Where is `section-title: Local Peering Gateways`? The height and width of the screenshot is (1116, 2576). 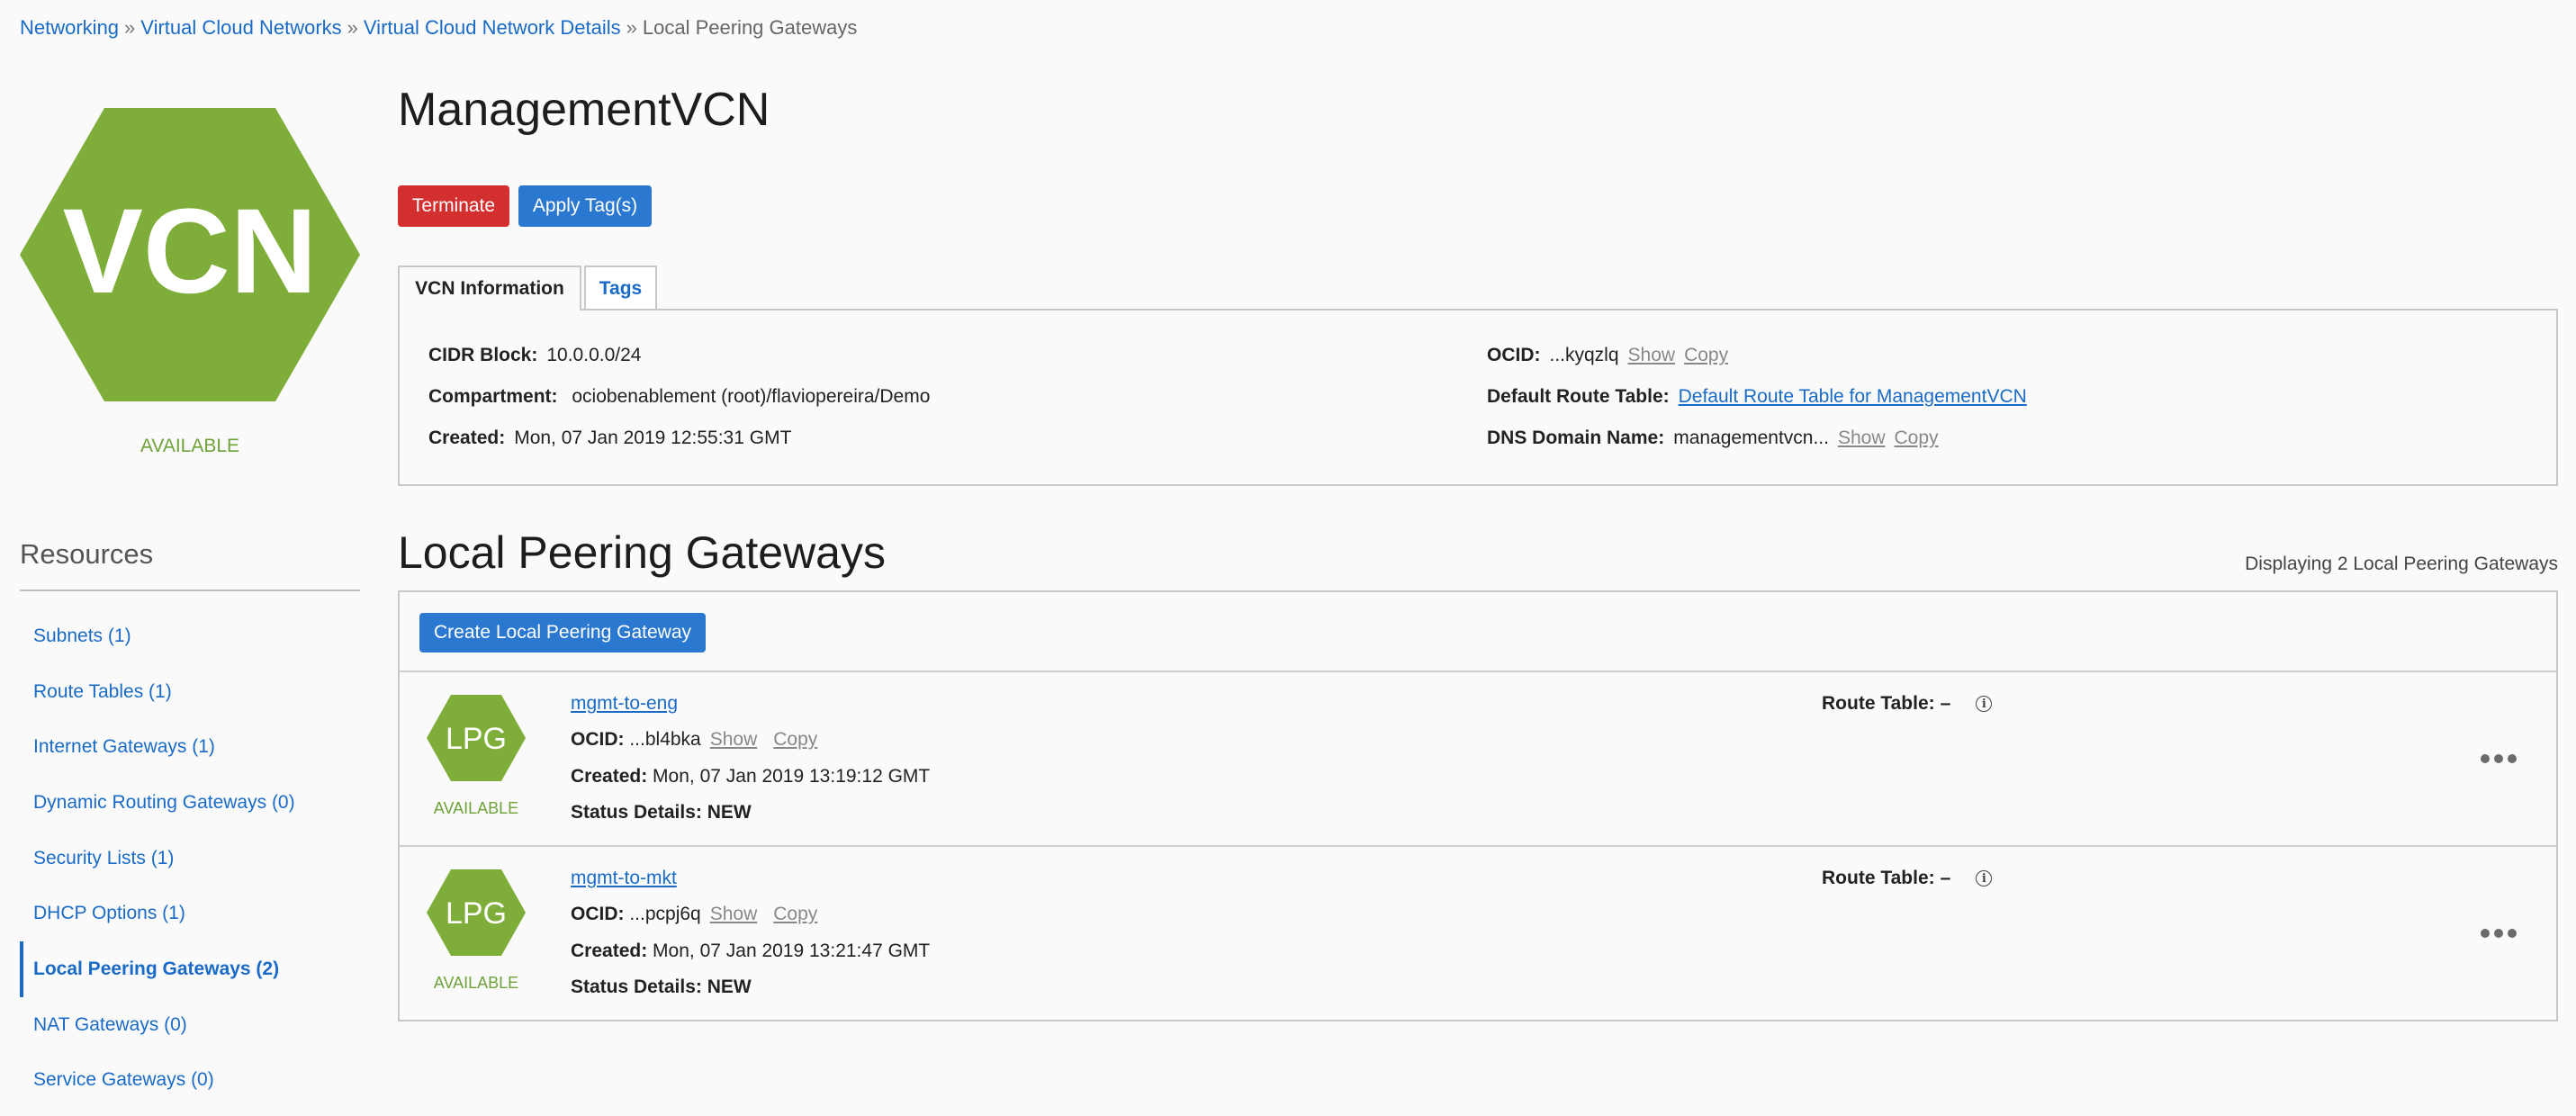 section-title: Local Peering Gateways is located at coordinates (642, 552).